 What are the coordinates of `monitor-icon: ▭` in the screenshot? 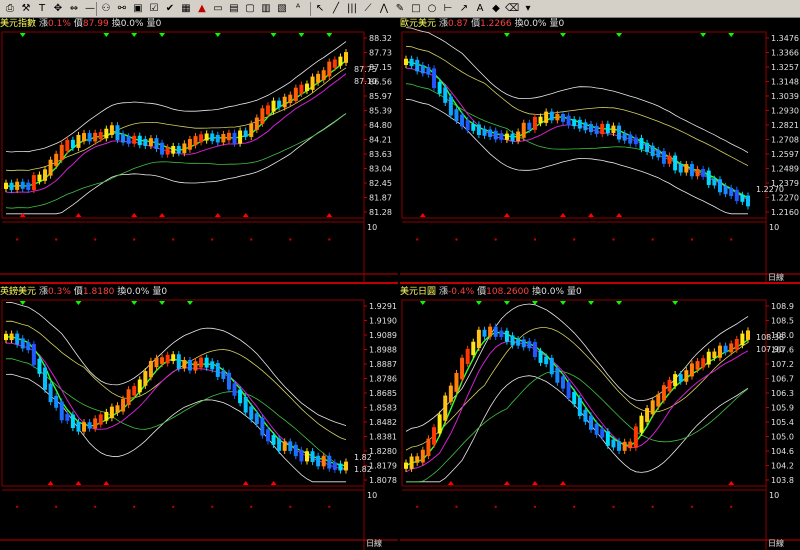 It's located at (218, 8).